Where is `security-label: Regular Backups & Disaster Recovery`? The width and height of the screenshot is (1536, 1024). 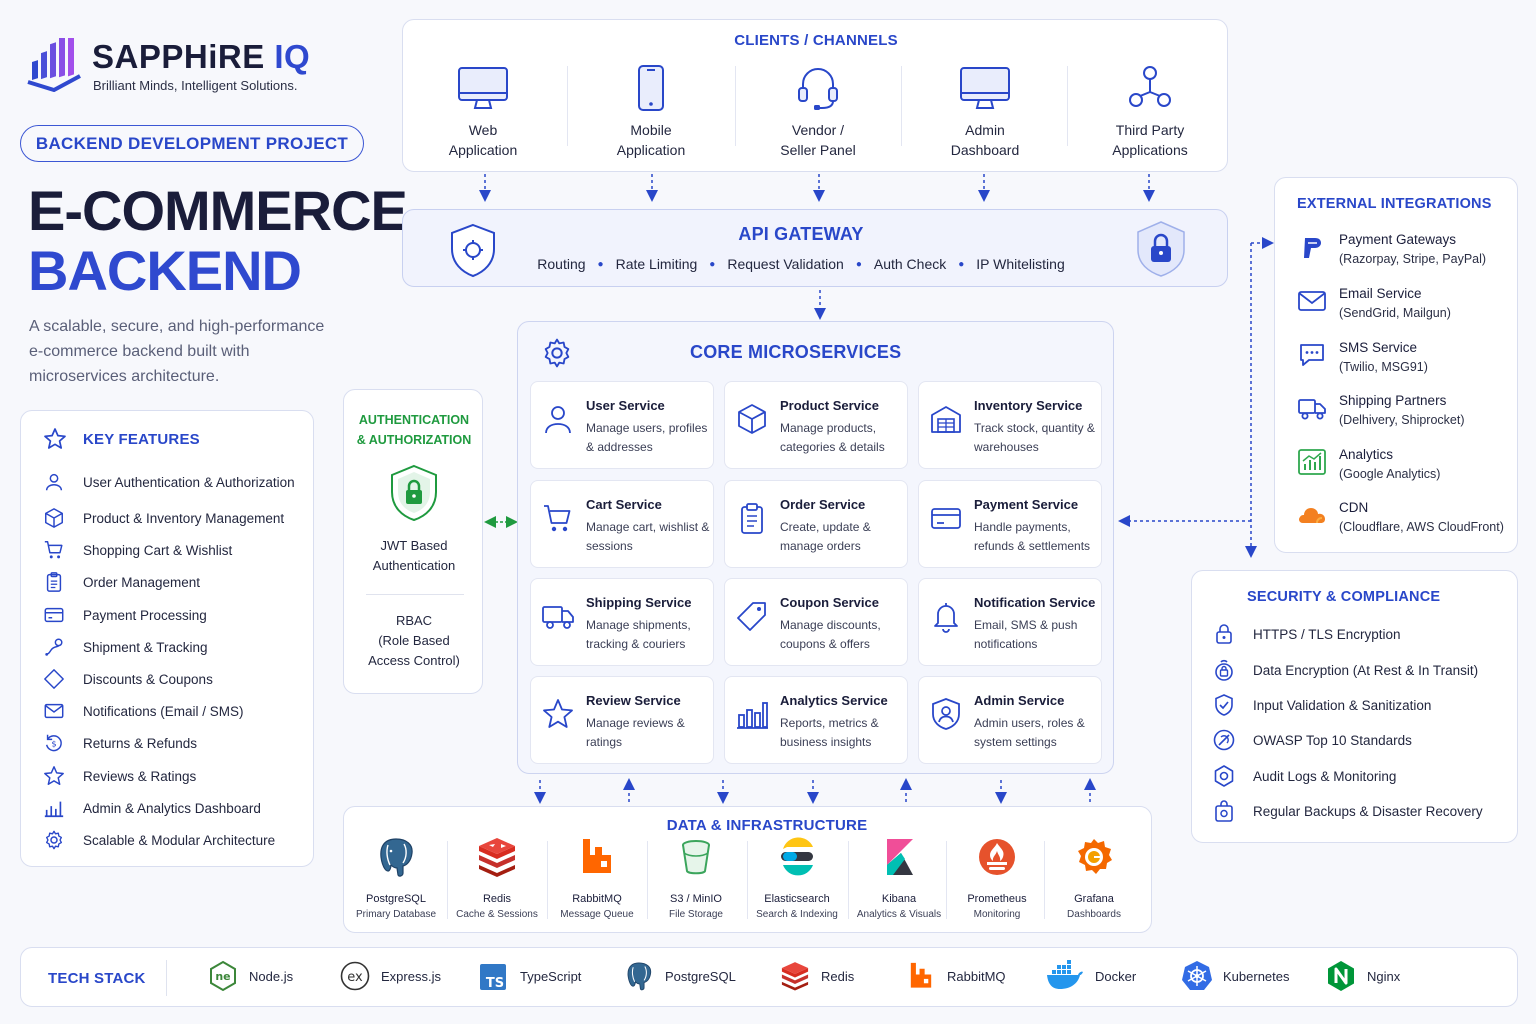 security-label: Regular Backups & Disaster Recovery is located at coordinates (1368, 811).